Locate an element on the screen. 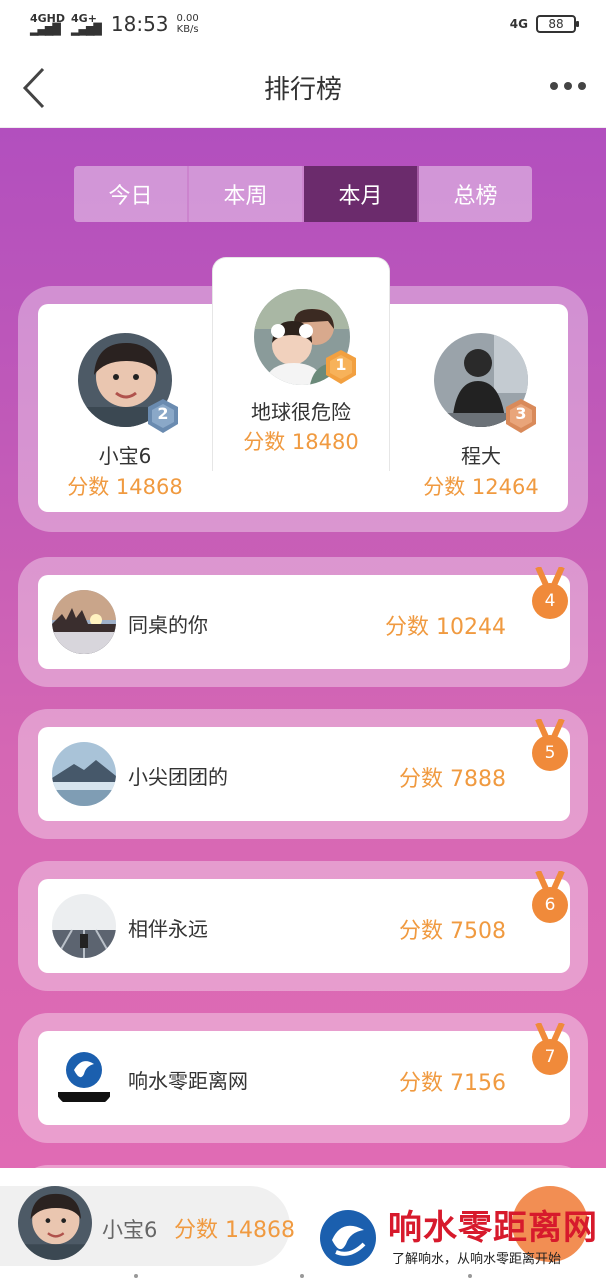 This screenshot has width=606, height=1280. signal-indicator-1: 4GHD ▂▄▆█ is located at coordinates (47, 24).